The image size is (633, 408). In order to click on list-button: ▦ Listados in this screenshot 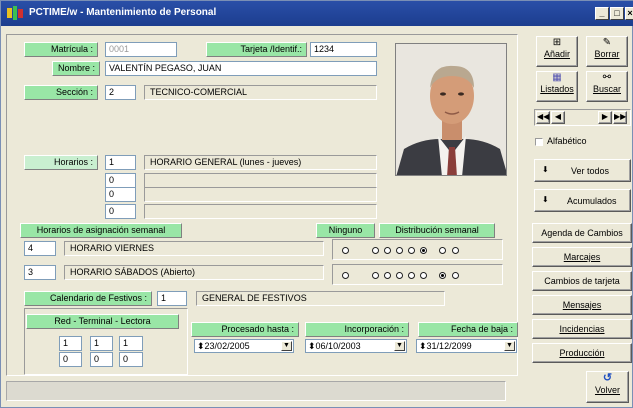, I will do `click(557, 86)`.